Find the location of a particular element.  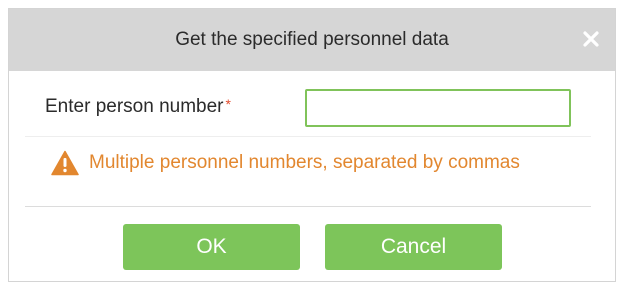

footer-divider is located at coordinates (308, 206).